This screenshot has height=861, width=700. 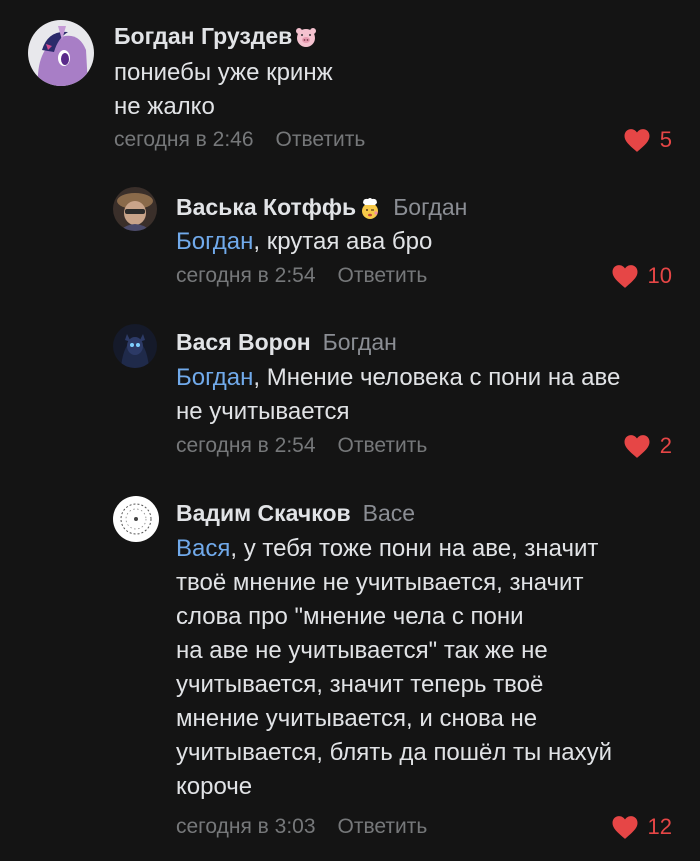 What do you see at coordinates (203, 548) in the screenshot?
I see `mention-link: Вася` at bounding box center [203, 548].